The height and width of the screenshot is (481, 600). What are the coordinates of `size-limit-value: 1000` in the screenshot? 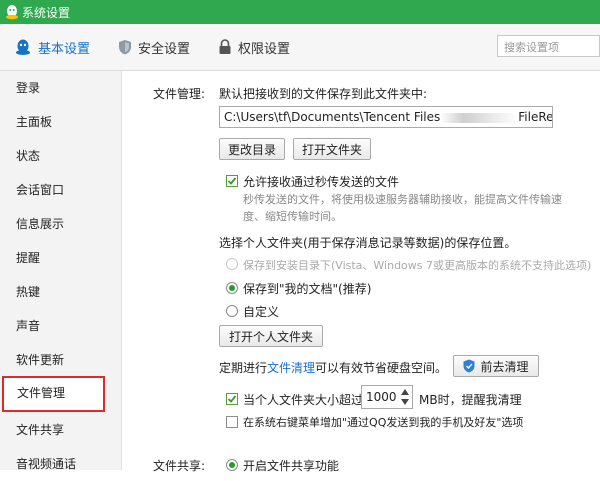 It's located at (381, 397).